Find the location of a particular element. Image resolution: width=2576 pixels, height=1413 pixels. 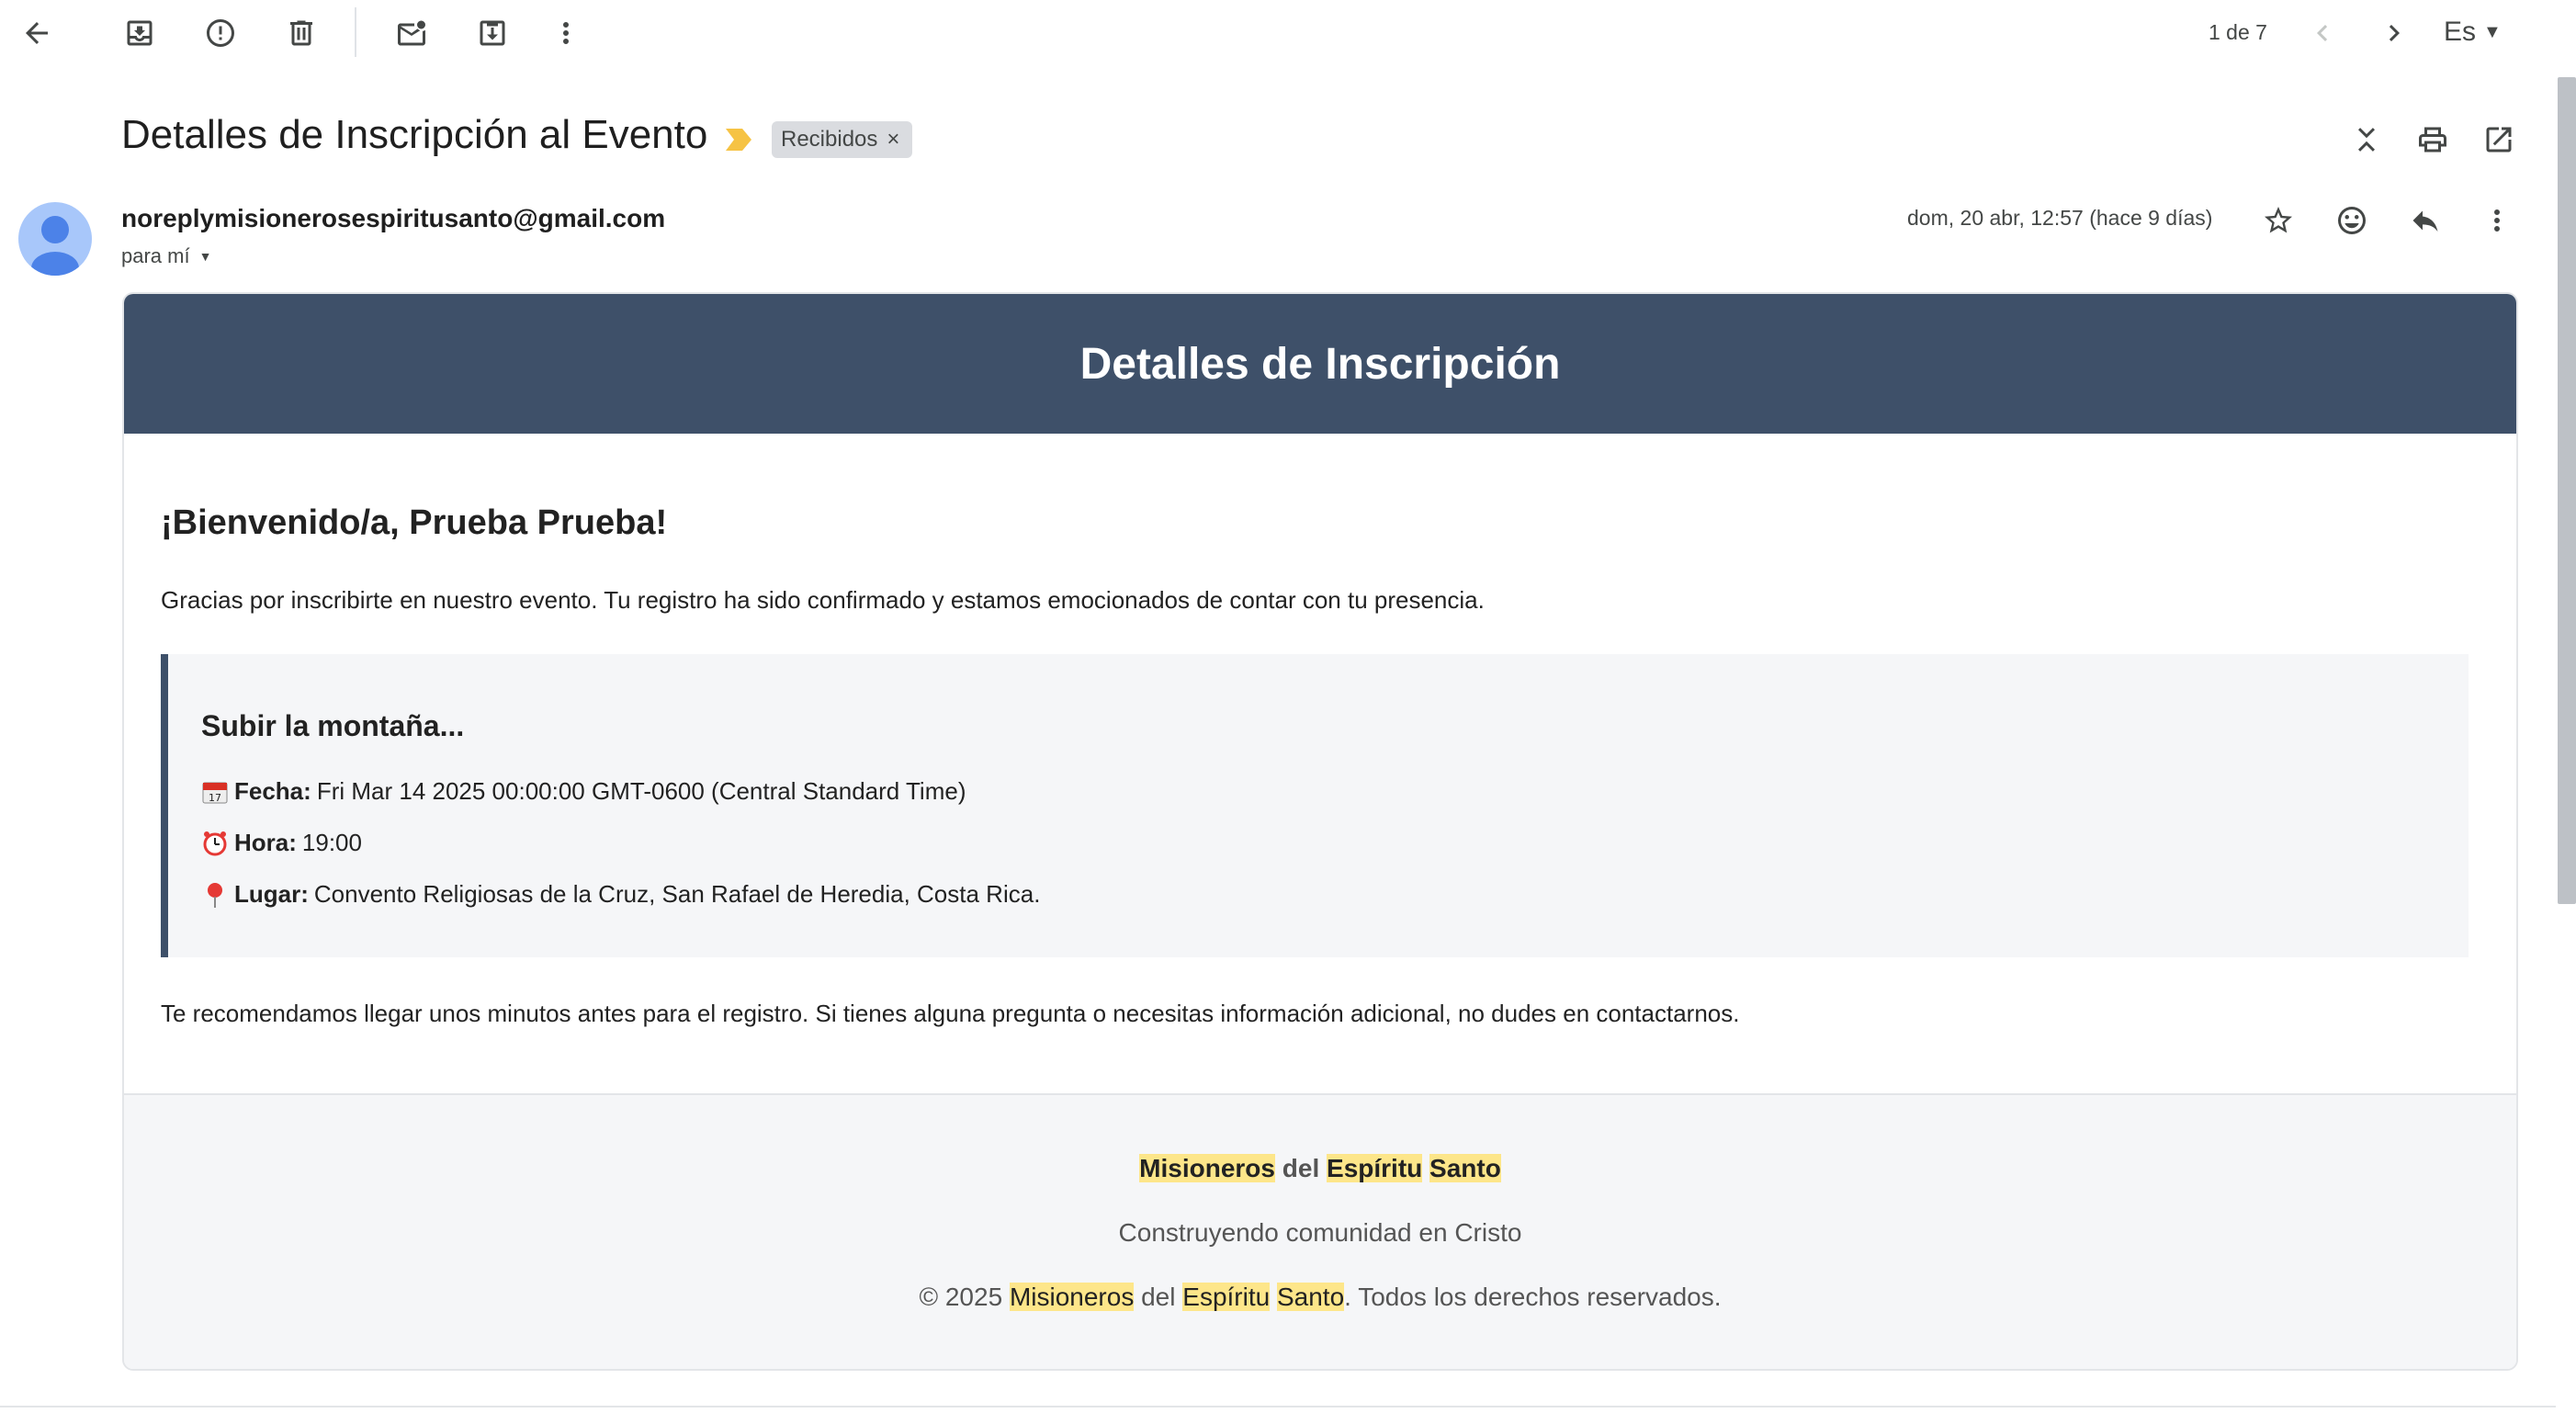

recipient-details: para mí ▼ is located at coordinates (166, 256).